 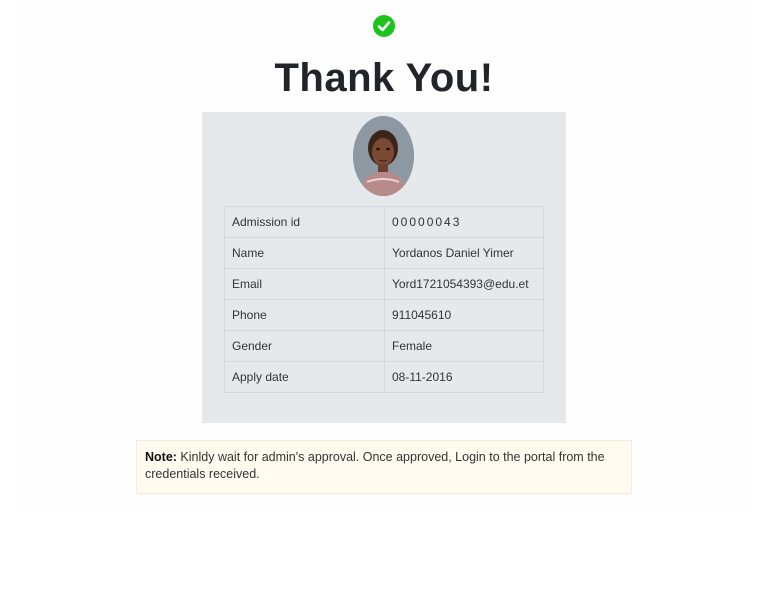 What do you see at coordinates (304, 315) in the screenshot?
I see `phone-label: Phone` at bounding box center [304, 315].